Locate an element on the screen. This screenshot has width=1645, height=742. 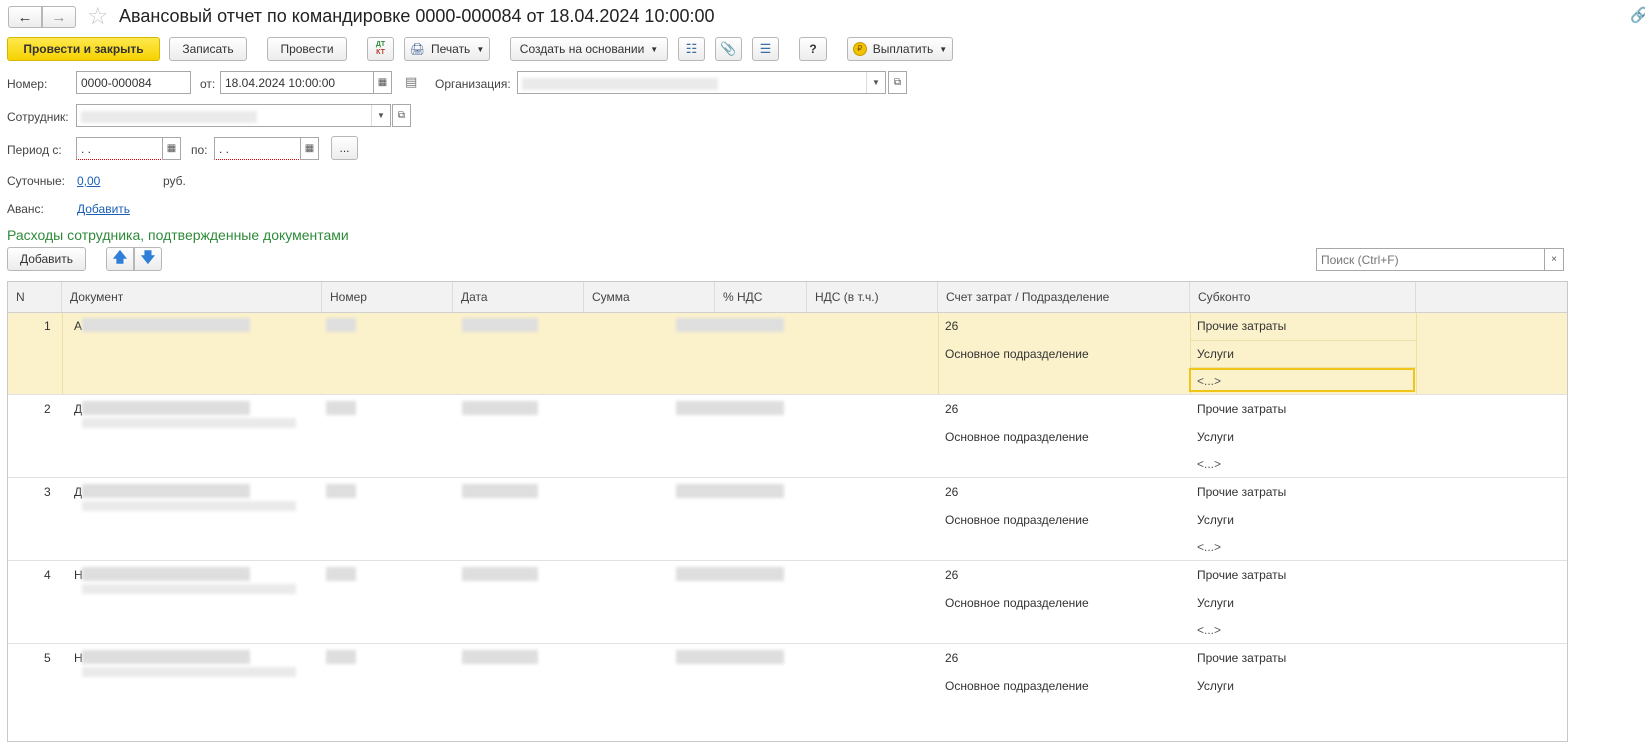
structure-button: ☷ is located at coordinates (691, 49).